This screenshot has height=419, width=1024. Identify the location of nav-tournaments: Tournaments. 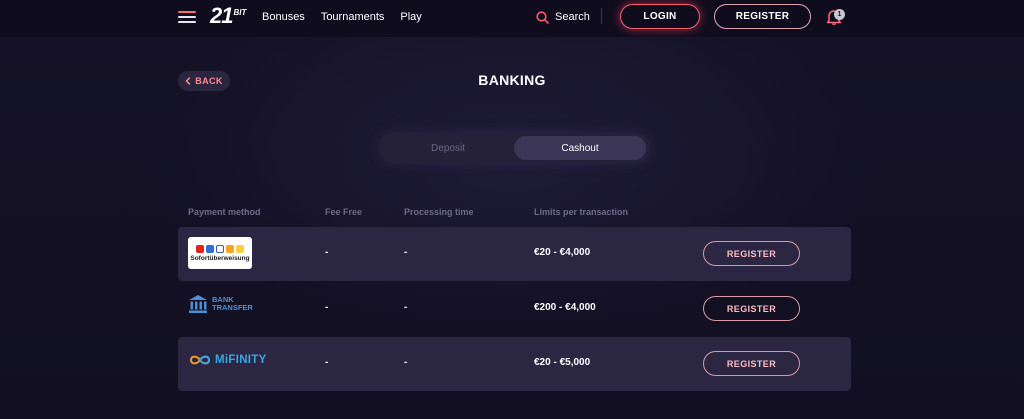
(353, 17).